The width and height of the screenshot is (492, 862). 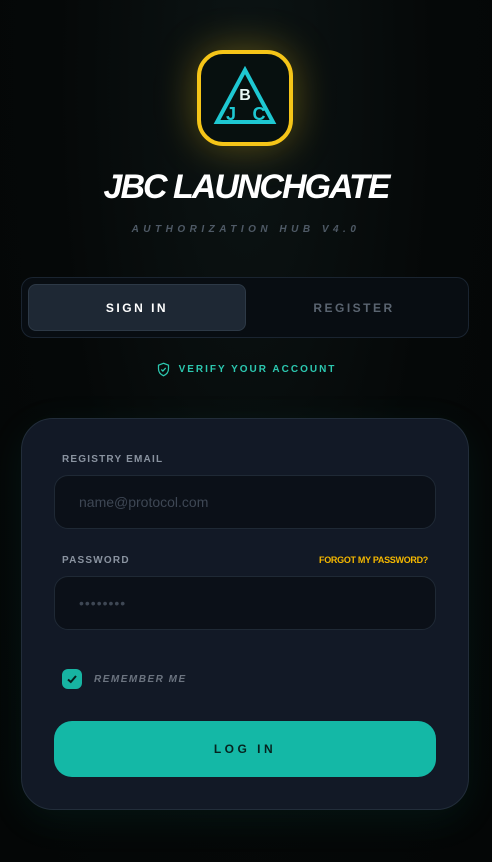 What do you see at coordinates (103, 603) in the screenshot?
I see `password-placeholder: ••••••••` at bounding box center [103, 603].